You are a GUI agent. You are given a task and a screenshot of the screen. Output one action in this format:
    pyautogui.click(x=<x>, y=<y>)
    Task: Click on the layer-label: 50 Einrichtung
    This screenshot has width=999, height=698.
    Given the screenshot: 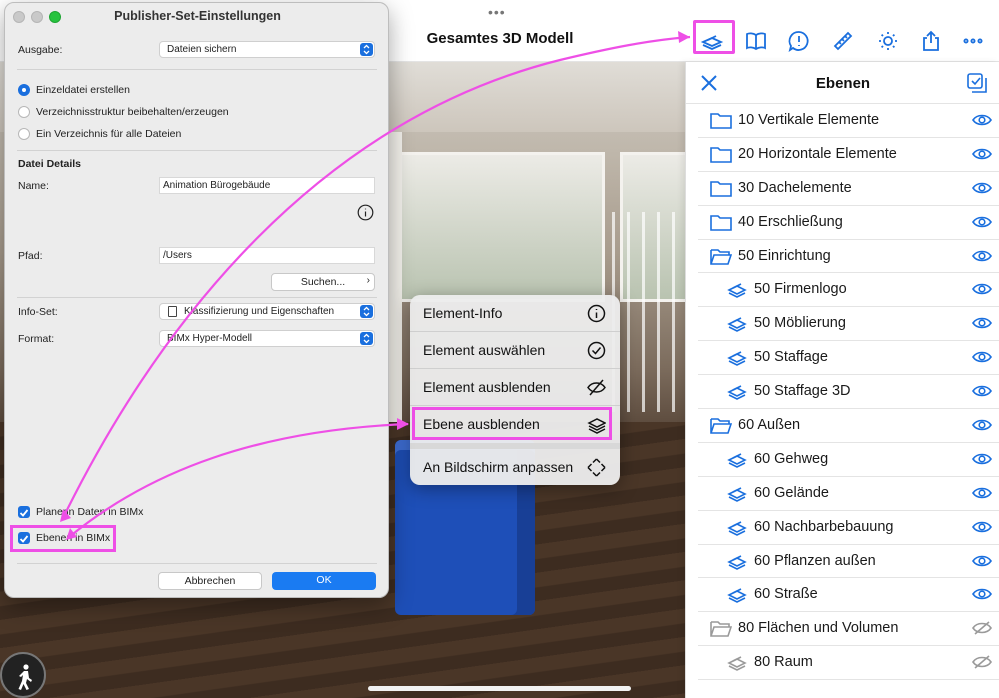 What is the action you would take?
    pyautogui.click(x=784, y=255)
    